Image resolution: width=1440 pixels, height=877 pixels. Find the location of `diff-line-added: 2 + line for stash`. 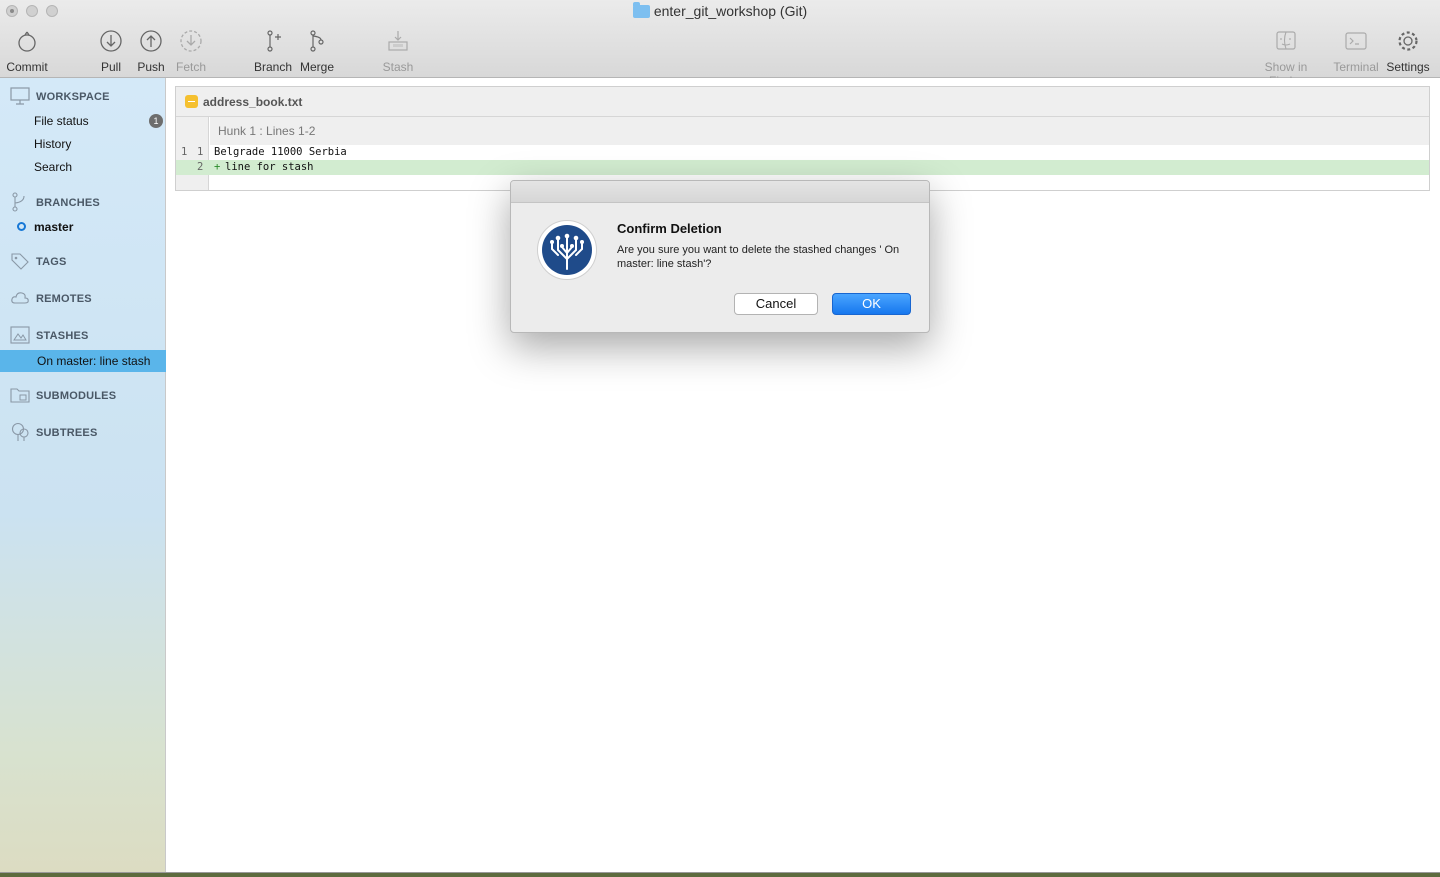

diff-line-added: 2 + line for stash is located at coordinates (802, 167).